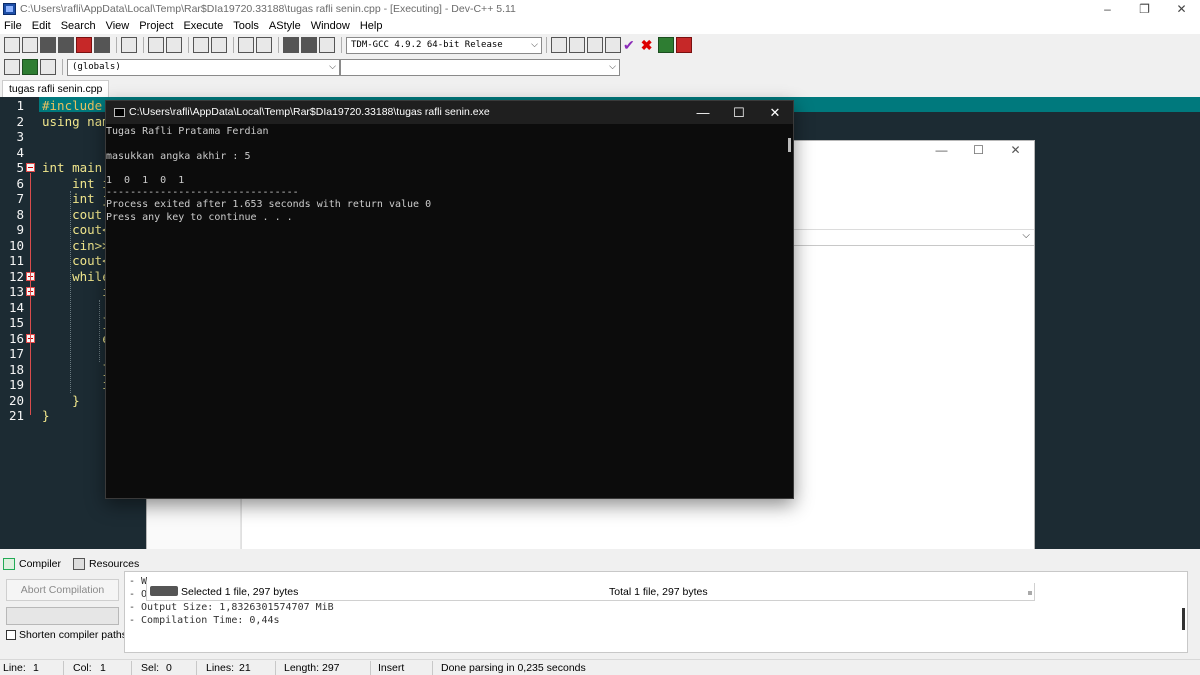  What do you see at coordinates (219, 45) in the screenshot?
I see `replace-icon` at bounding box center [219, 45].